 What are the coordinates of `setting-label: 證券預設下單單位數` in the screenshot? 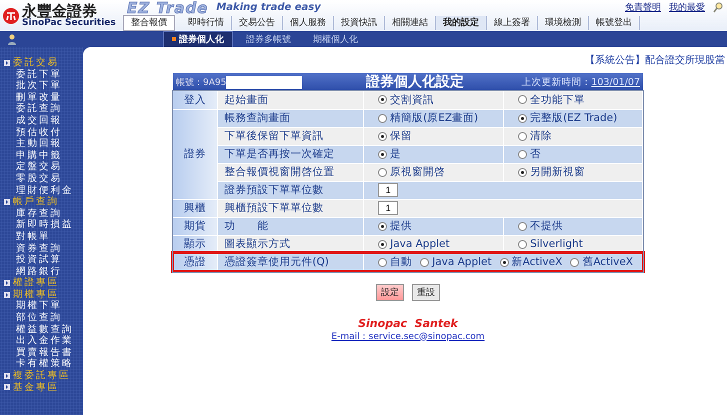 It's located at (291, 190).